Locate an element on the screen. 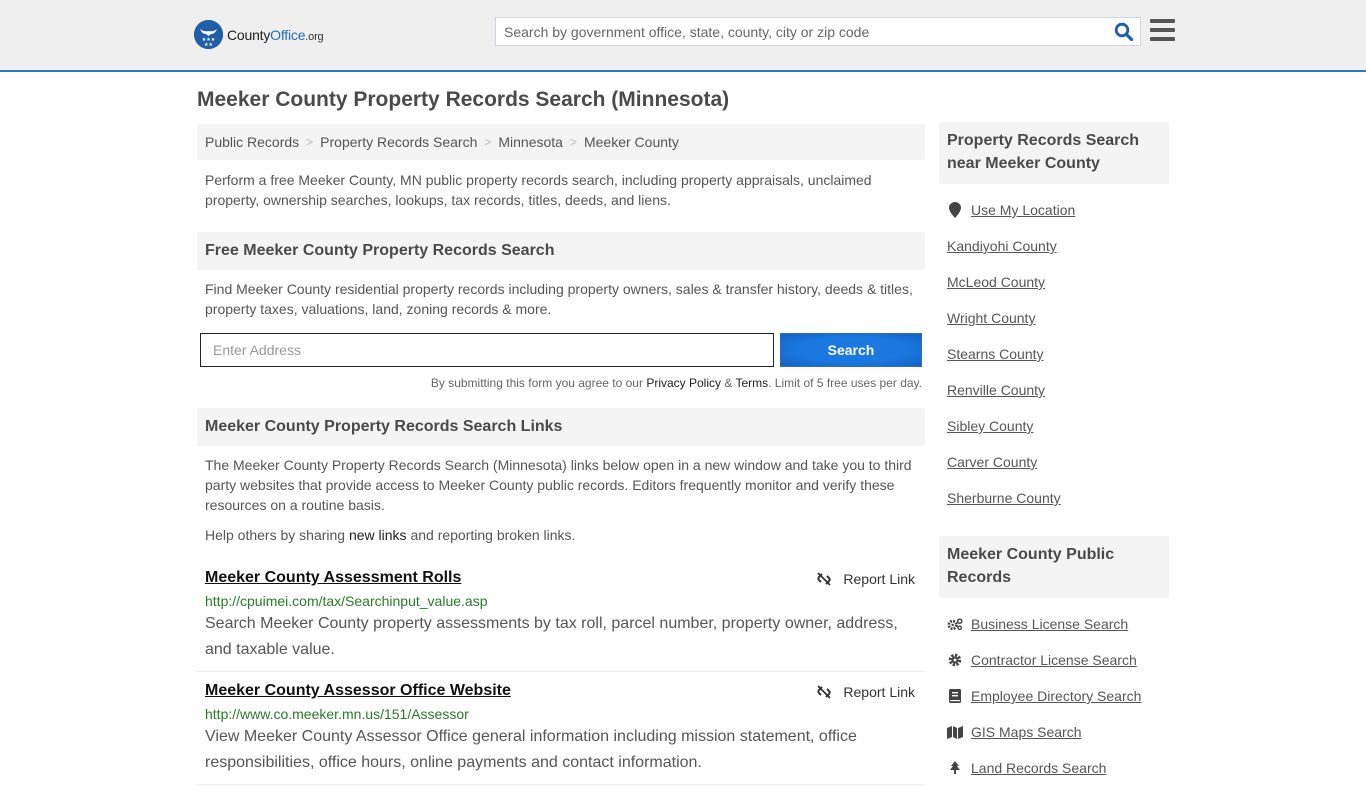 The height and width of the screenshot is (786, 1366). link-url: http://www.co.meeker.mn.us/151/Assessor is located at coordinates (337, 714).